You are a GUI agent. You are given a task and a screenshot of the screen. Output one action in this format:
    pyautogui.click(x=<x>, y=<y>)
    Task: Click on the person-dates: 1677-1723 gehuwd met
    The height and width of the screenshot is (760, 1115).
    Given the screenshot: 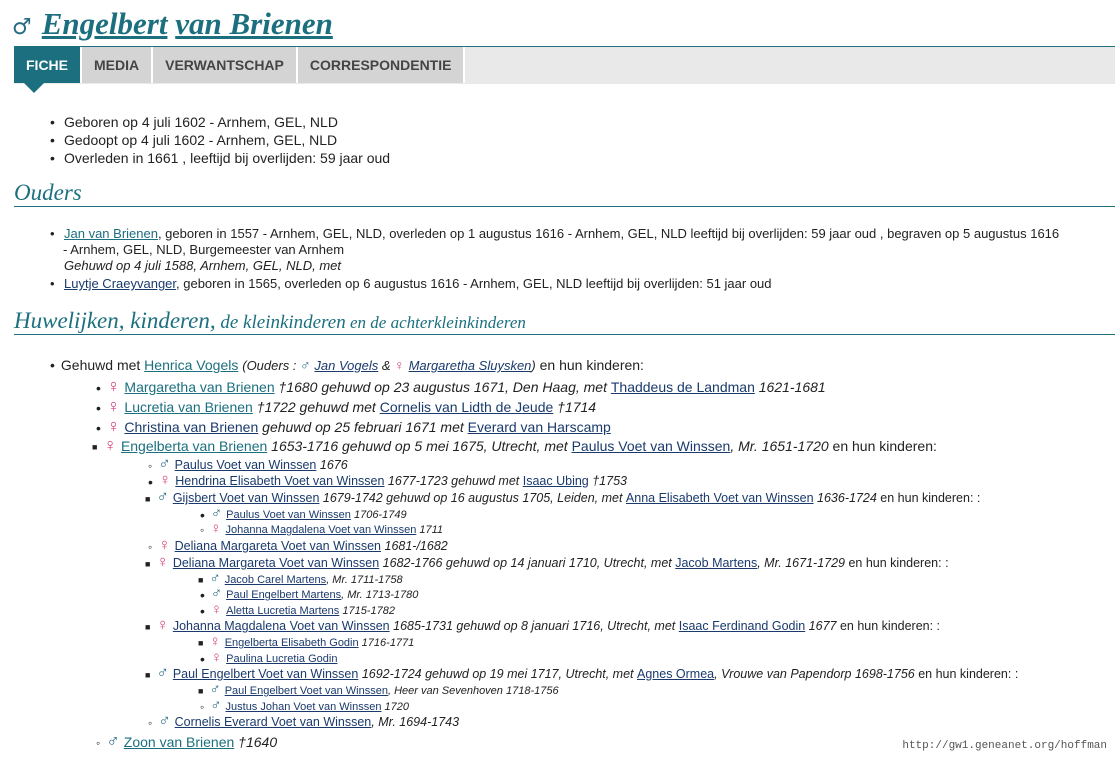 What is the action you would take?
    pyautogui.click(x=453, y=481)
    